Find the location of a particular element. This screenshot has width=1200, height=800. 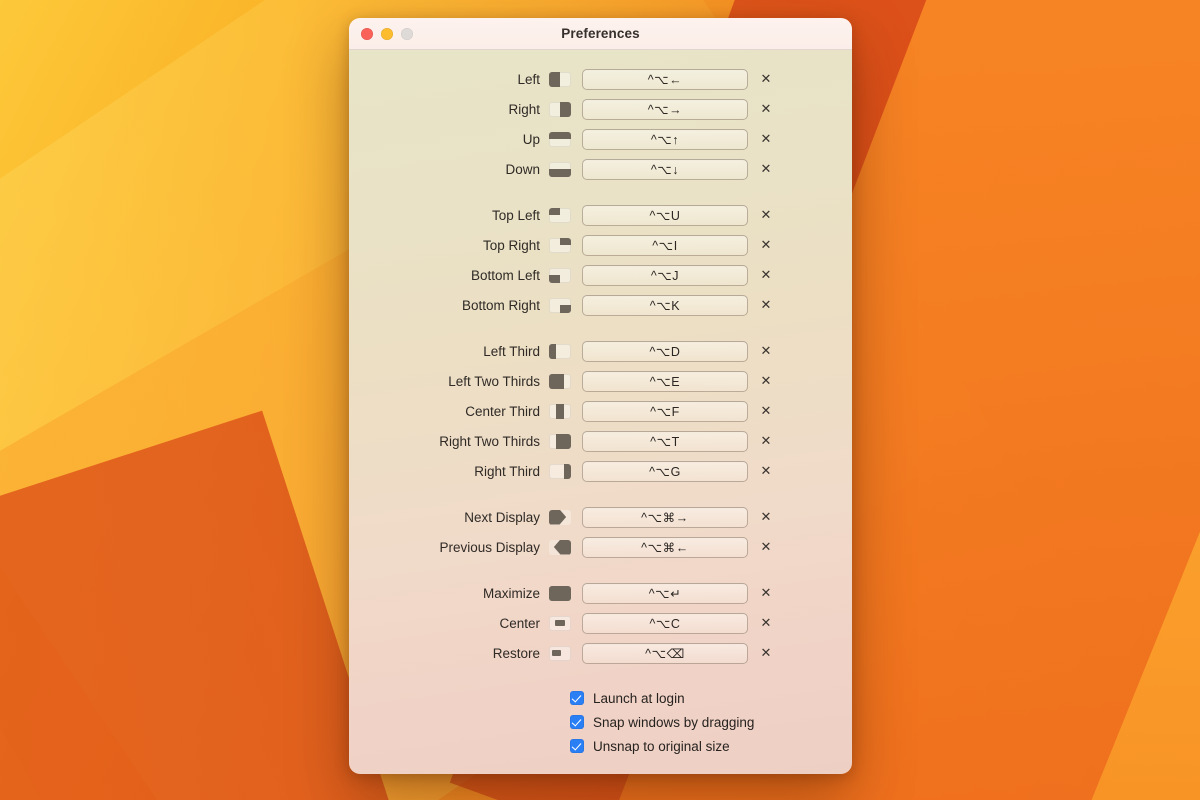

shortcut-field: ^⌥⌫ is located at coordinates (665, 653).